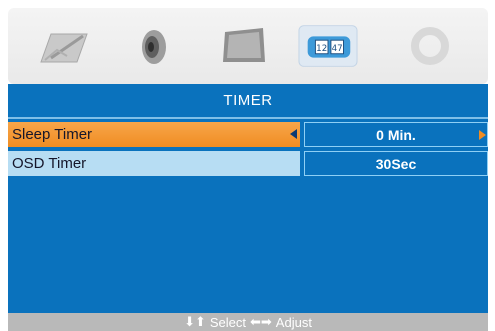 The image size is (495, 331). What do you see at coordinates (328, 46) in the screenshot?
I see `timer-icon: 12 47` at bounding box center [328, 46].